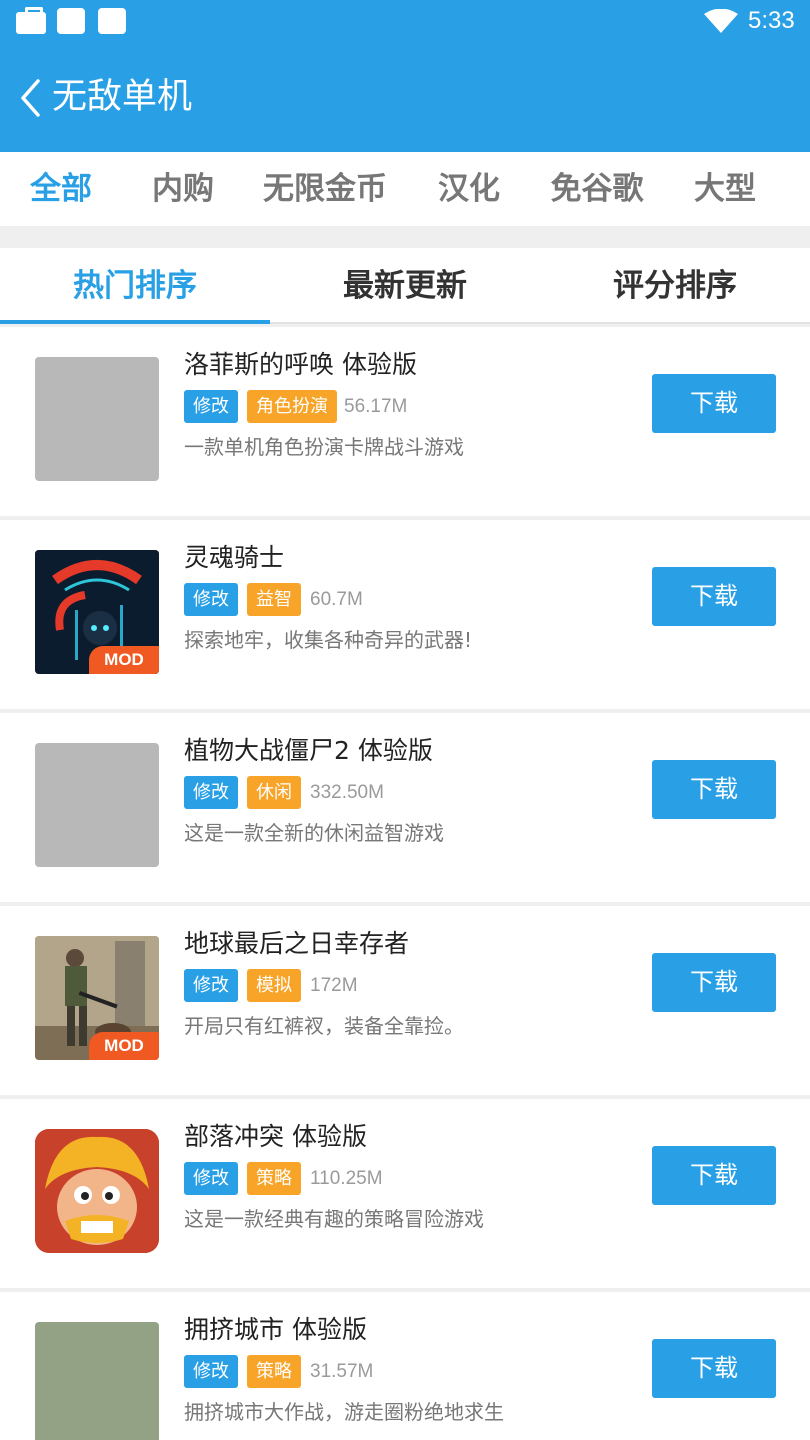 This screenshot has height=1440, width=810. I want to click on sort-tab-hot: 热门排序, so click(135, 286).